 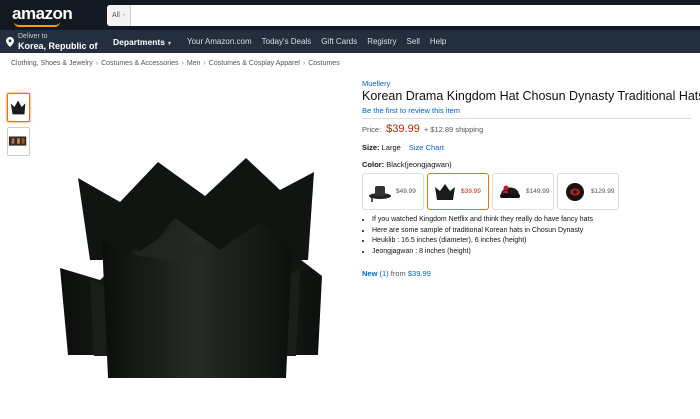 I want to click on divider, so click(x=527, y=118).